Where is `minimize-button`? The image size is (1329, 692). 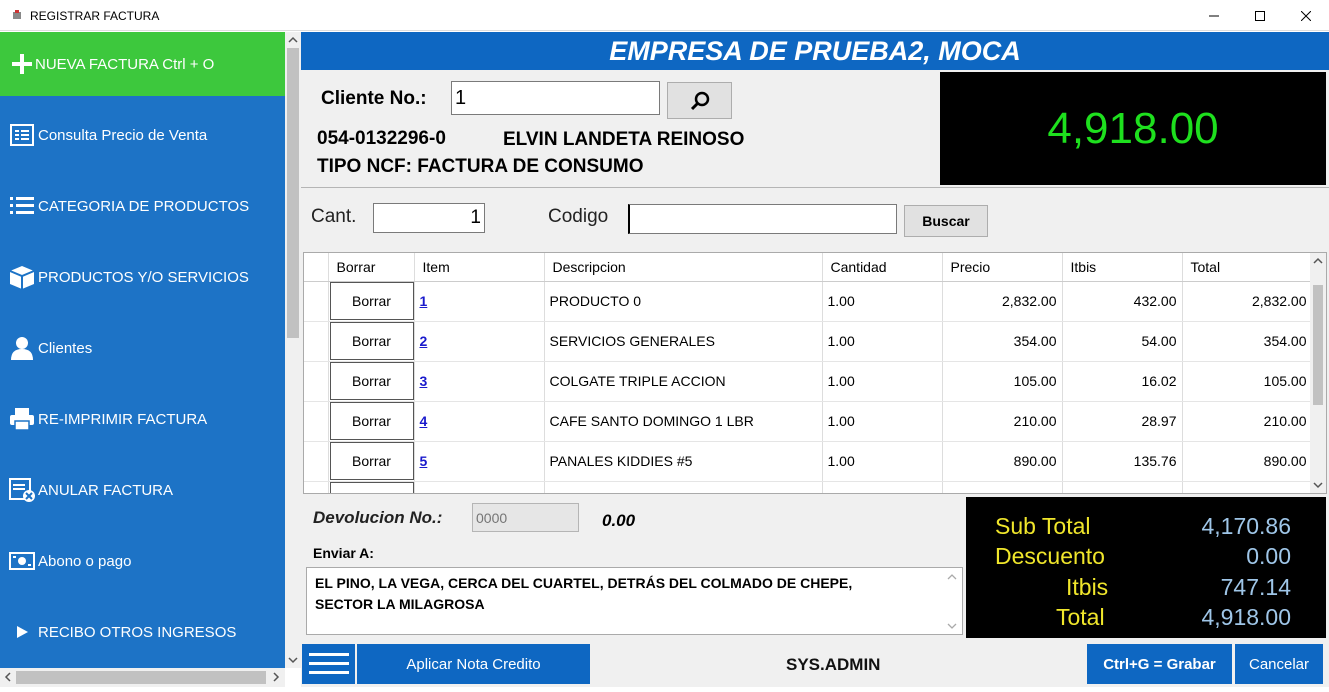
minimize-button is located at coordinates (1214, 15).